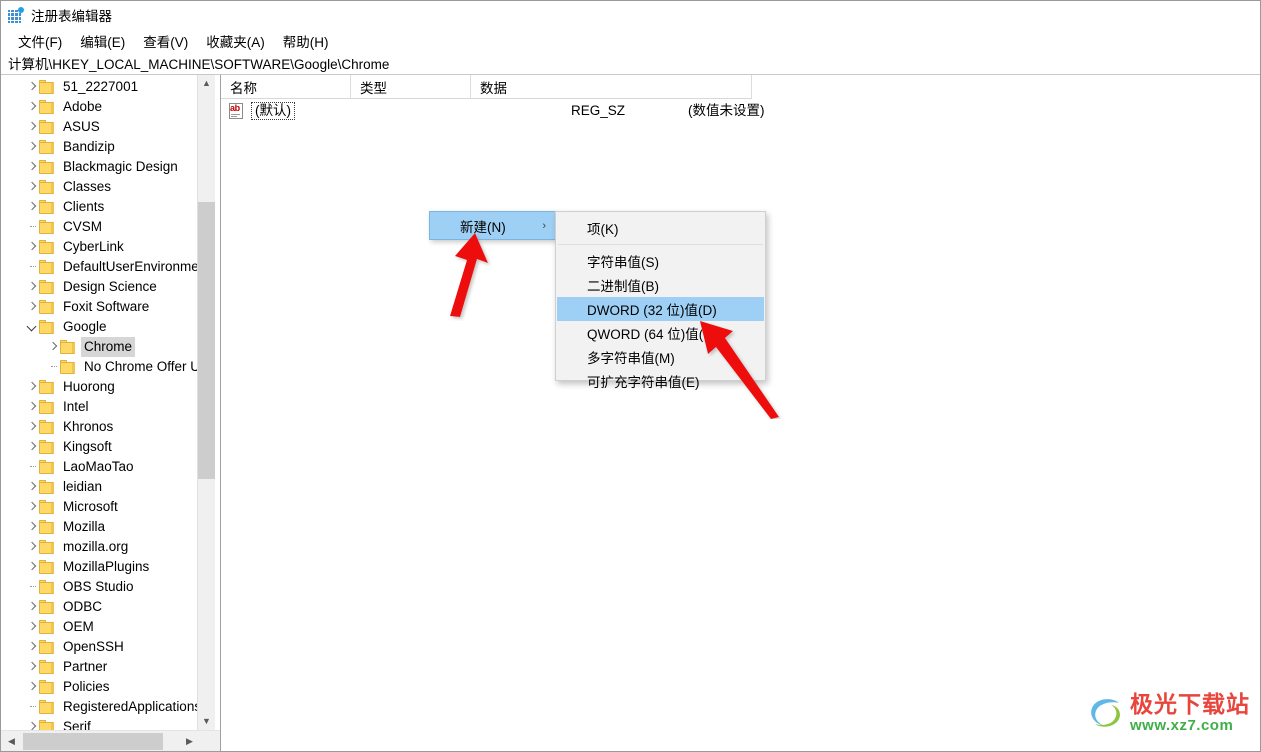 The height and width of the screenshot is (752, 1261). I want to click on tree-vertical-scrollbar: ▲ ▼, so click(206, 402).